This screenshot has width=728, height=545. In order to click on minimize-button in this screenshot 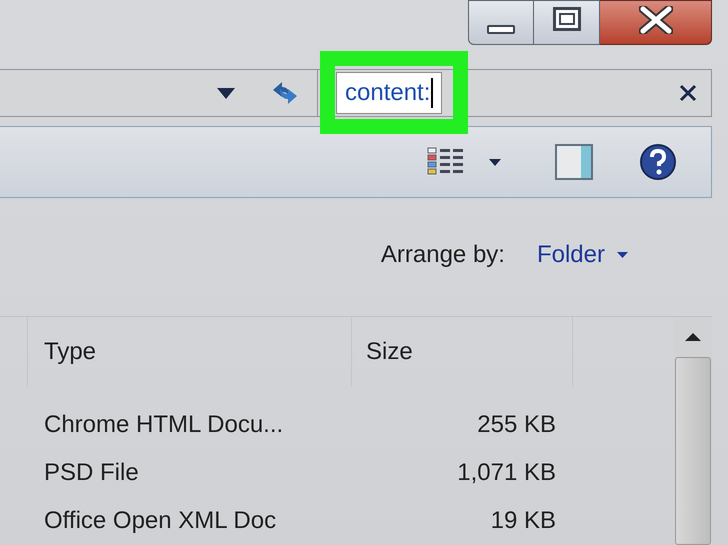, I will do `click(501, 22)`.